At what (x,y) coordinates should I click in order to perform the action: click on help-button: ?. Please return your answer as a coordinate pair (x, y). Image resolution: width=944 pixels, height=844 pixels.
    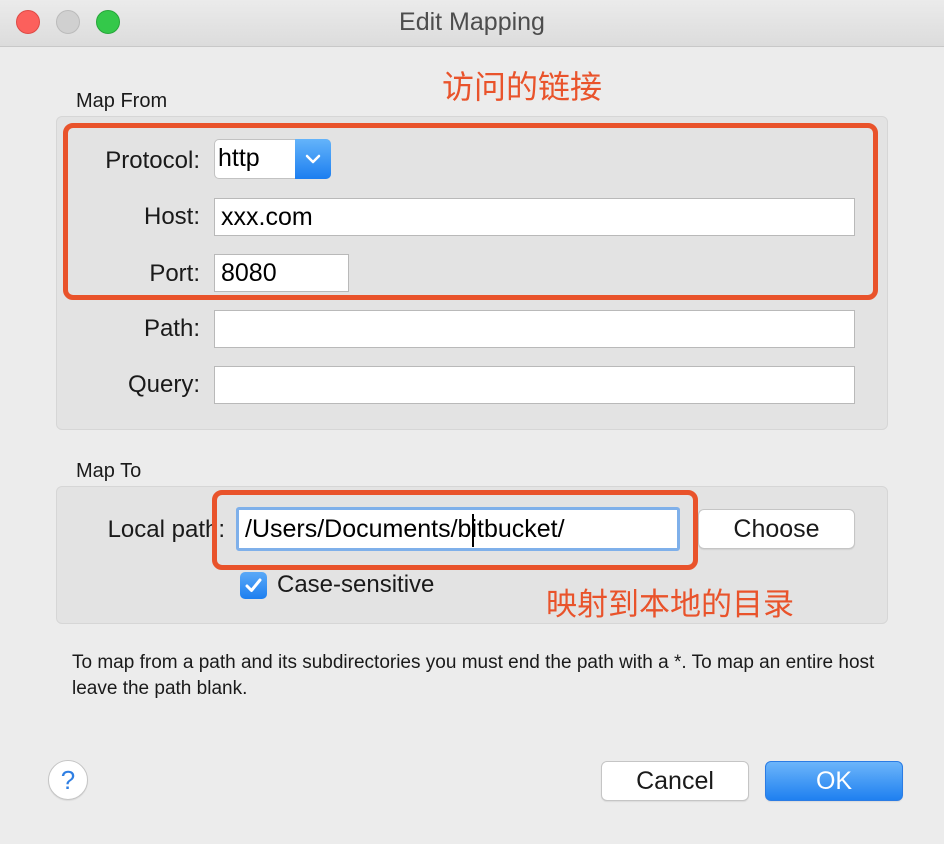
    Looking at the image, I should click on (68, 780).